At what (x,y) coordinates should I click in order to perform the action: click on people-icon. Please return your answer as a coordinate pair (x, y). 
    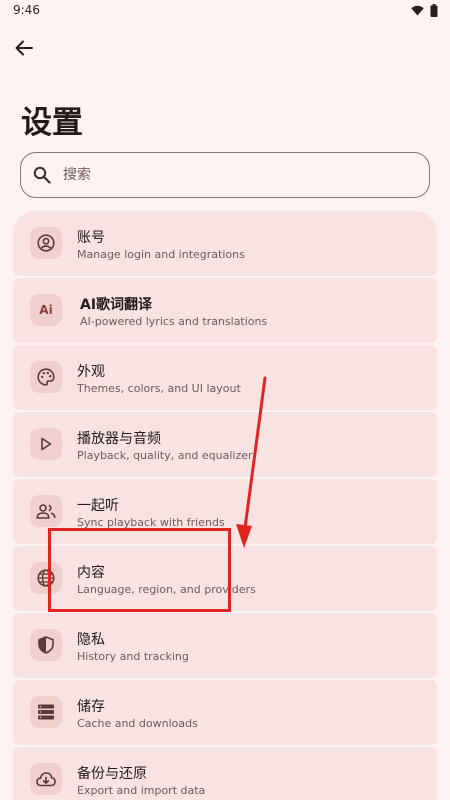
    Looking at the image, I should click on (46, 511).